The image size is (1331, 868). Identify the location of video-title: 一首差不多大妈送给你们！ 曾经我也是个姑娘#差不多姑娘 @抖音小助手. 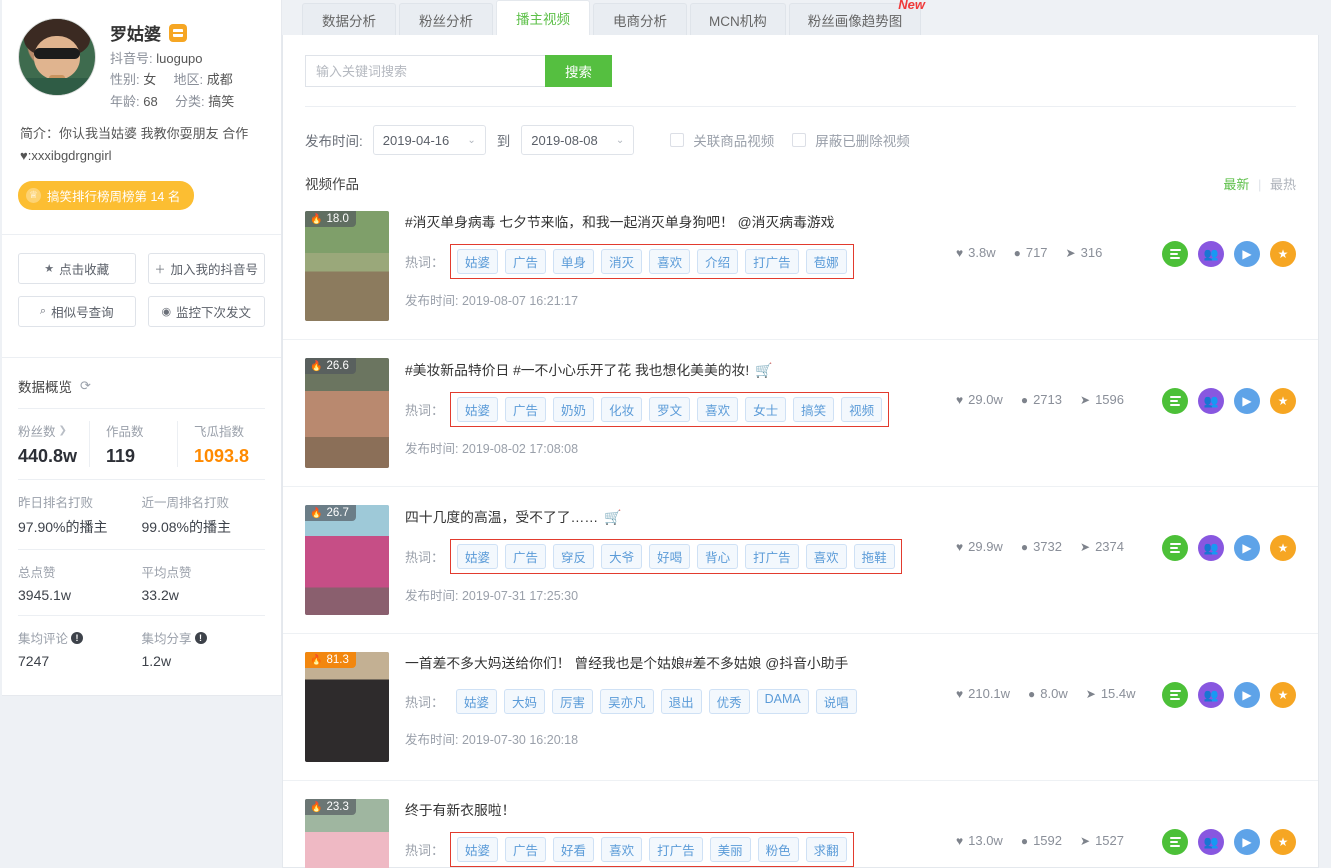
(680, 664).